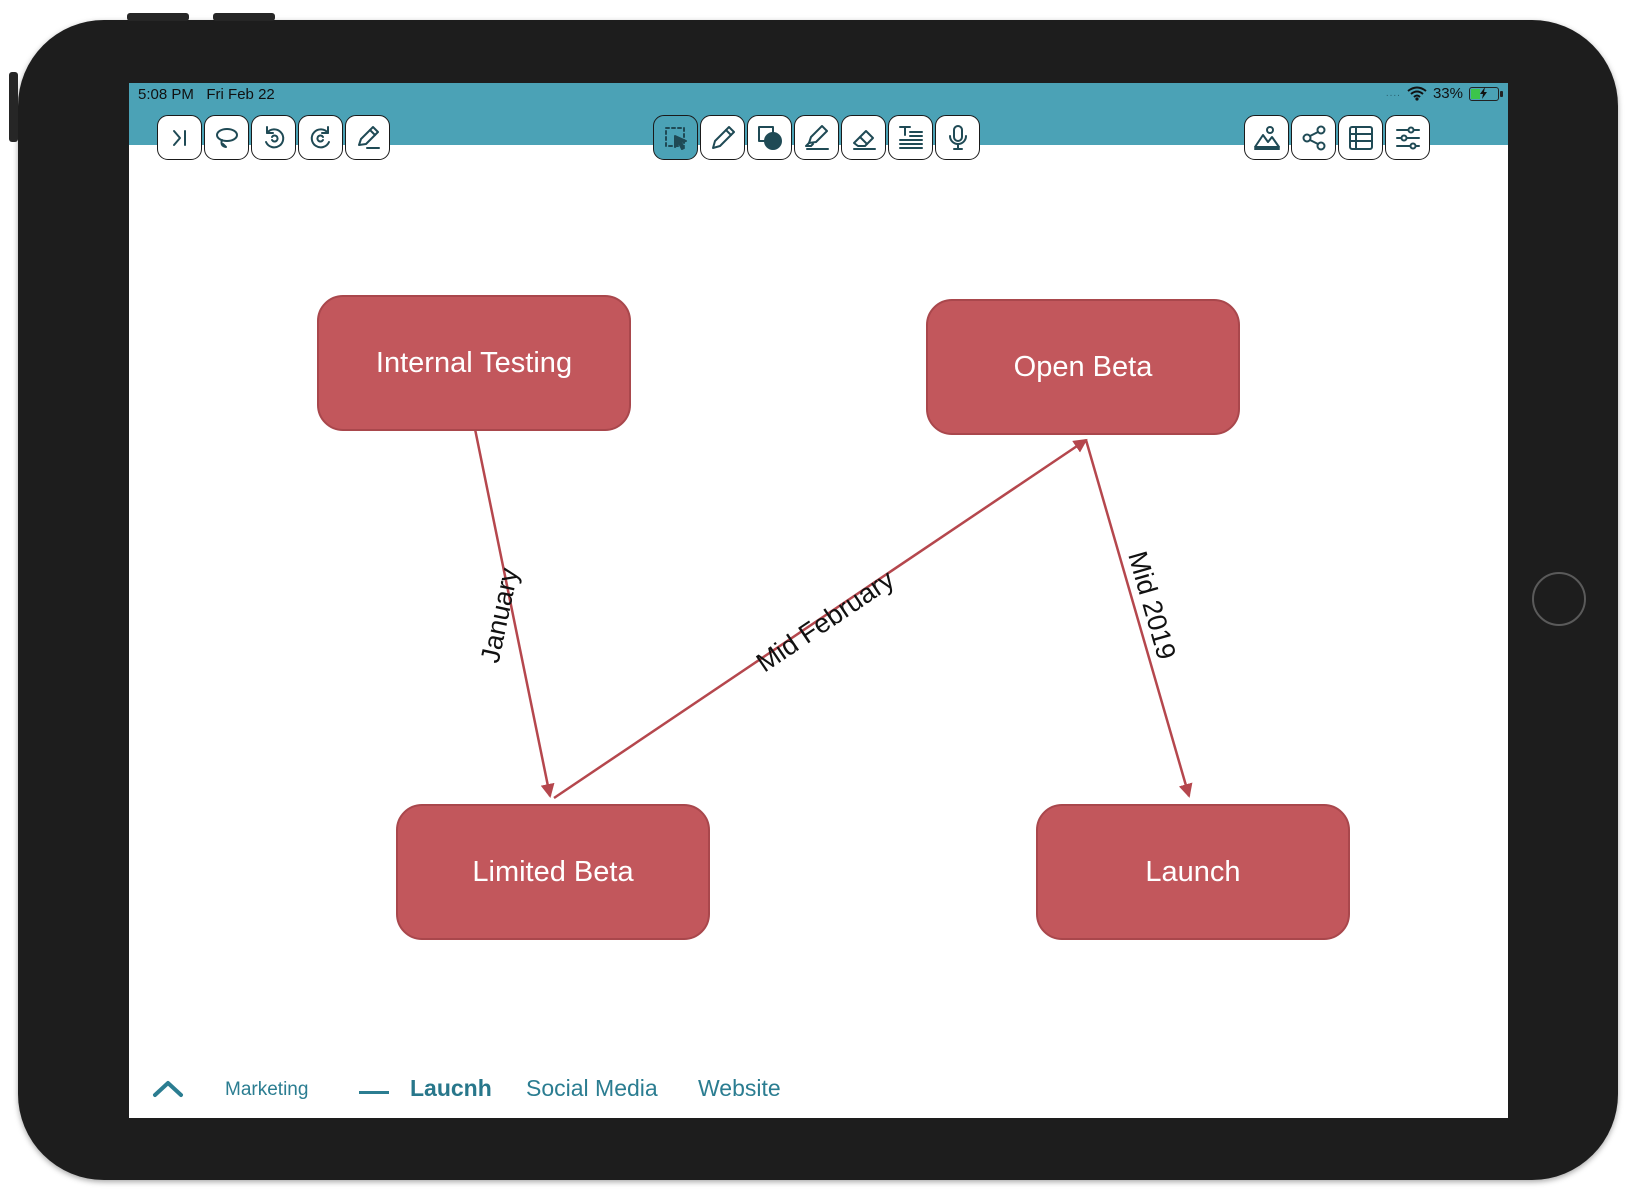 This screenshot has height=1194, width=1630. I want to click on wifi-icon, so click(1417, 93).